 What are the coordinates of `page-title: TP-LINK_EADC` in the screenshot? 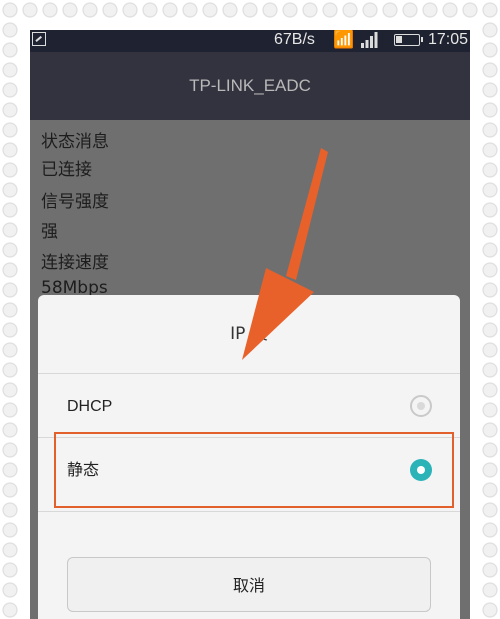 It's located at (250, 86).